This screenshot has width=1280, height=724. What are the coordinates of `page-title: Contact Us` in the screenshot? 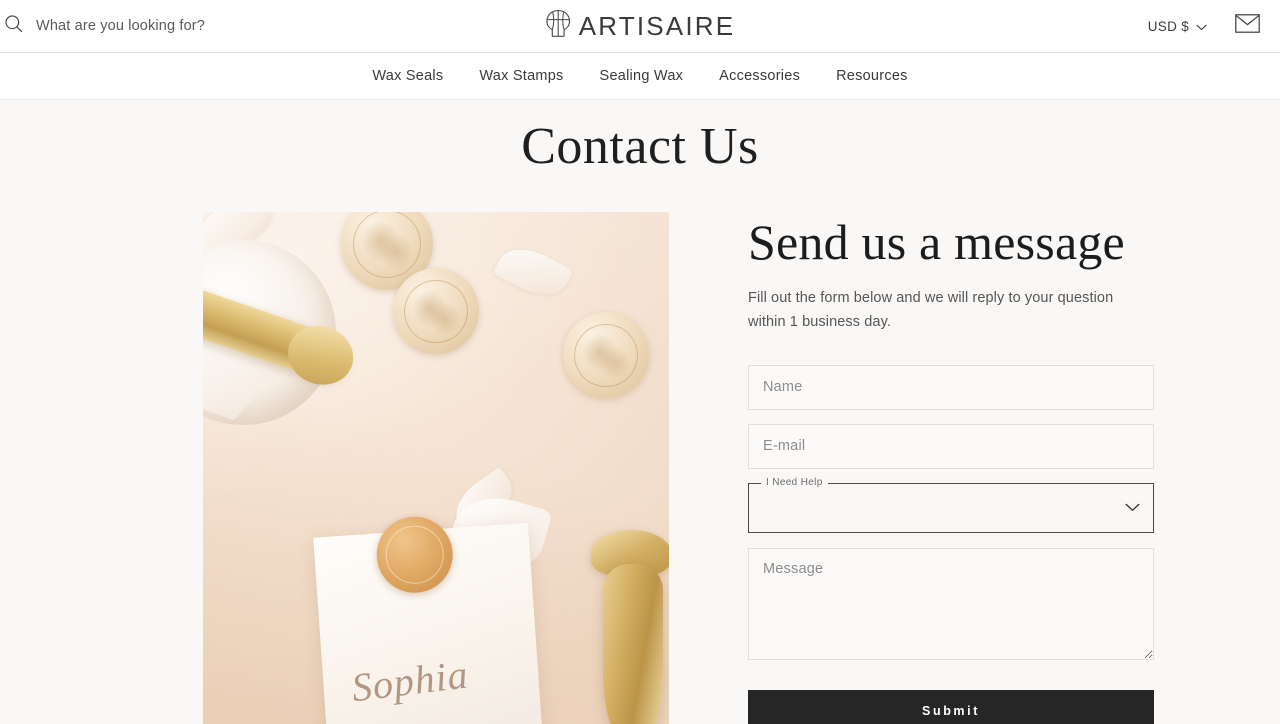 It's located at (640, 146).